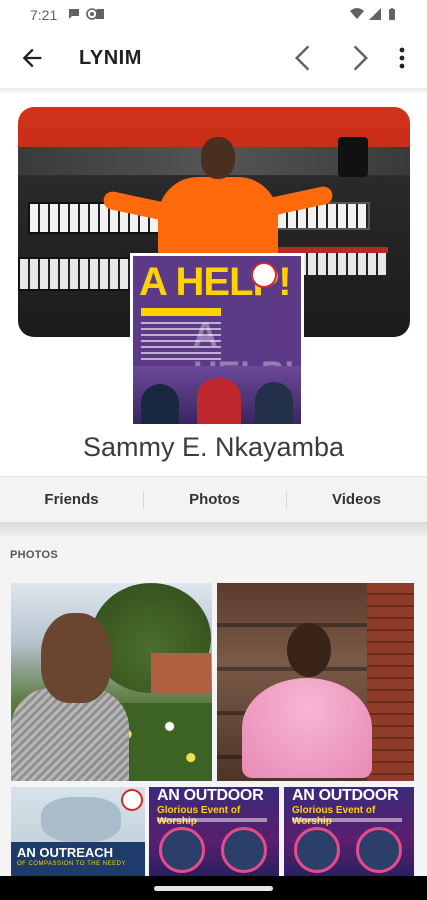  I want to click on page-title: LYNIM, so click(110, 58).